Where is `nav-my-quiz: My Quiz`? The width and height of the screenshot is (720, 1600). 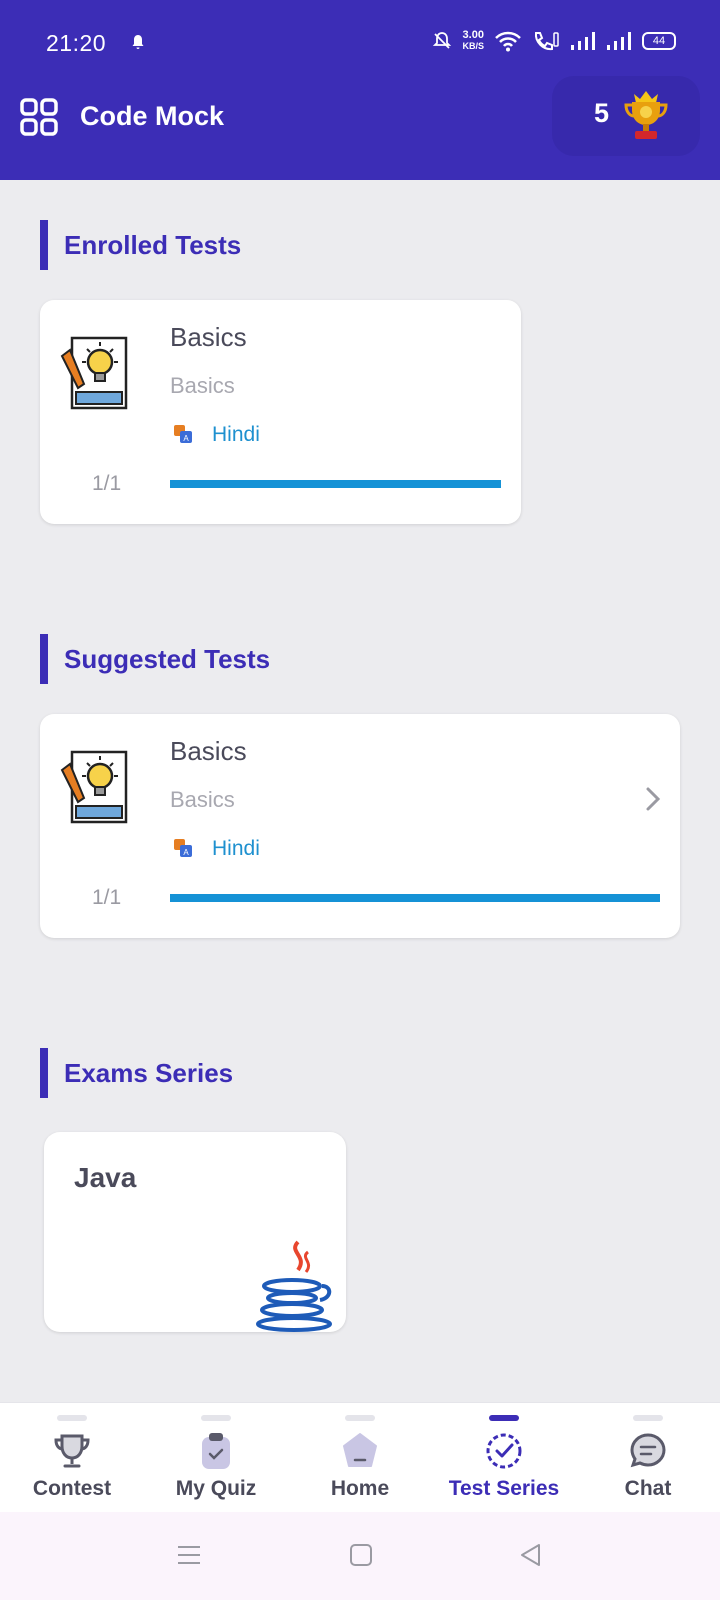 nav-my-quiz: My Quiz is located at coordinates (216, 1457).